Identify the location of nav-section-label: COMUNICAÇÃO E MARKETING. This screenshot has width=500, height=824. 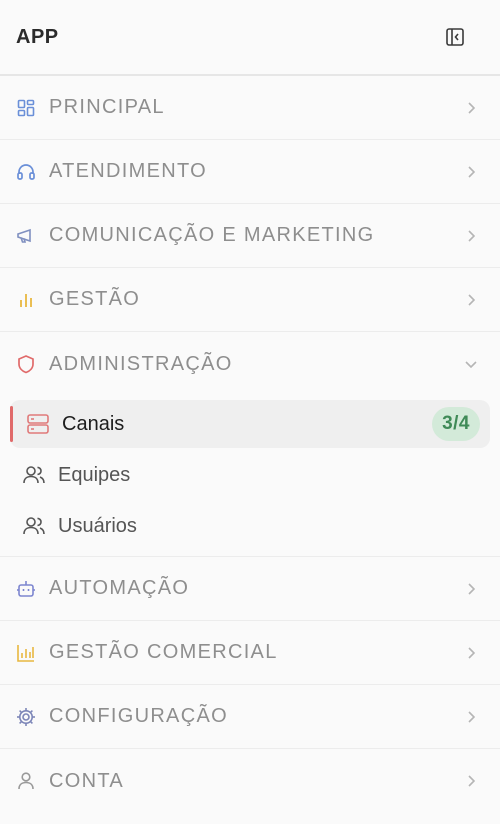
(212, 235).